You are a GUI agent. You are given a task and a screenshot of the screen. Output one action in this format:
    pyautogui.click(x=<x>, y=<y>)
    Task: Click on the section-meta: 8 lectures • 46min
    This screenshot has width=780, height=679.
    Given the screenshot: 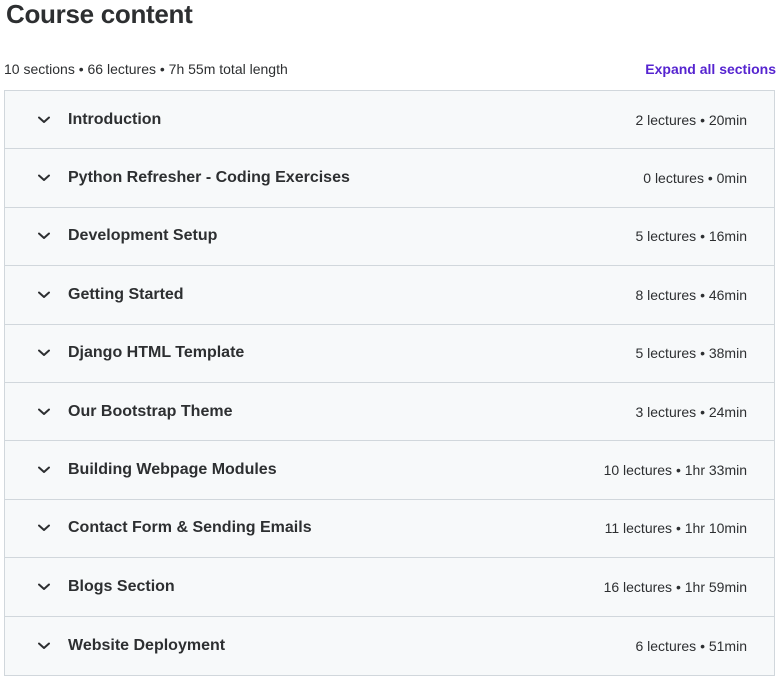 What is the action you would take?
    pyautogui.click(x=691, y=294)
    